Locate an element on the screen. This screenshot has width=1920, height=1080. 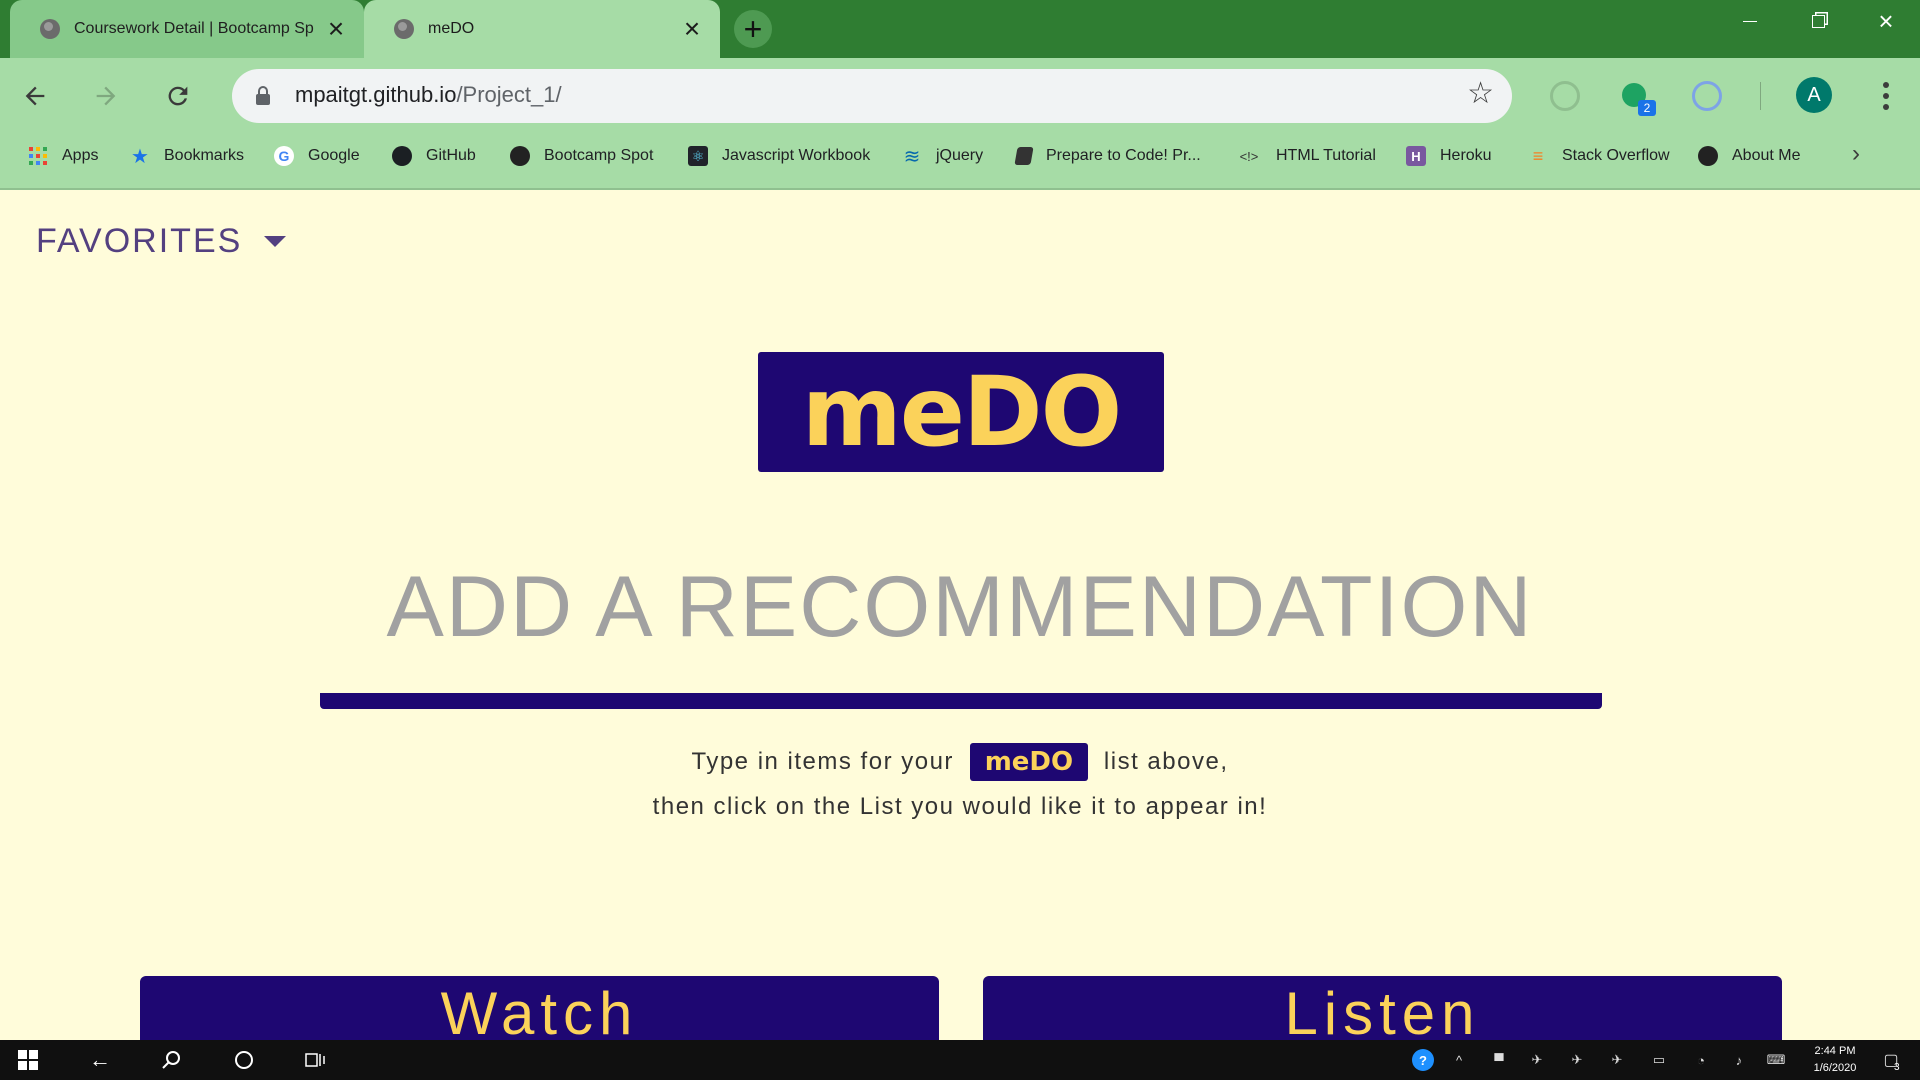
medo-logo: meDO is located at coordinates (961, 412).